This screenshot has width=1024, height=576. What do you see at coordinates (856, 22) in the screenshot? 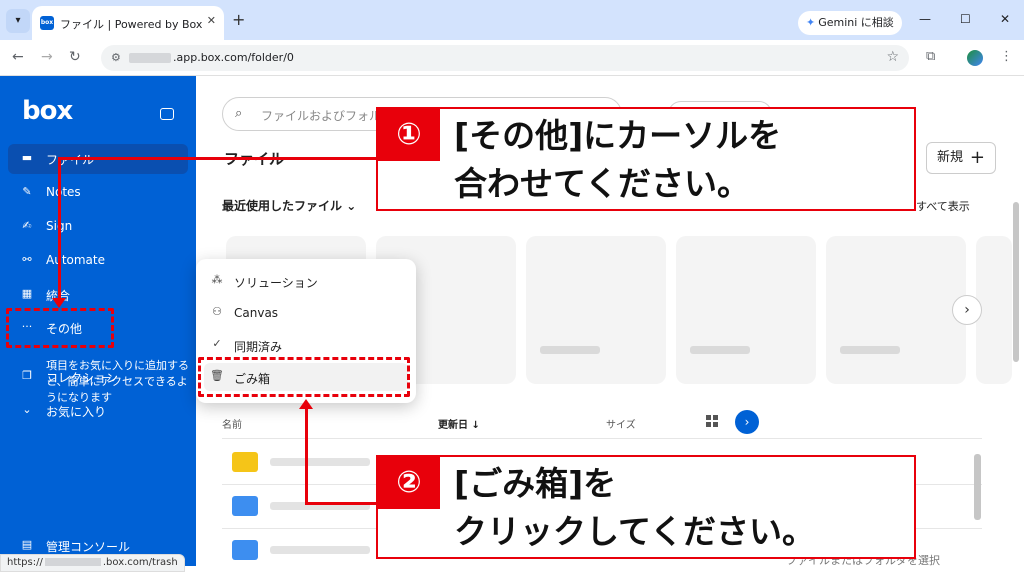
I see `gemini-label: Gemini に相談` at bounding box center [856, 22].